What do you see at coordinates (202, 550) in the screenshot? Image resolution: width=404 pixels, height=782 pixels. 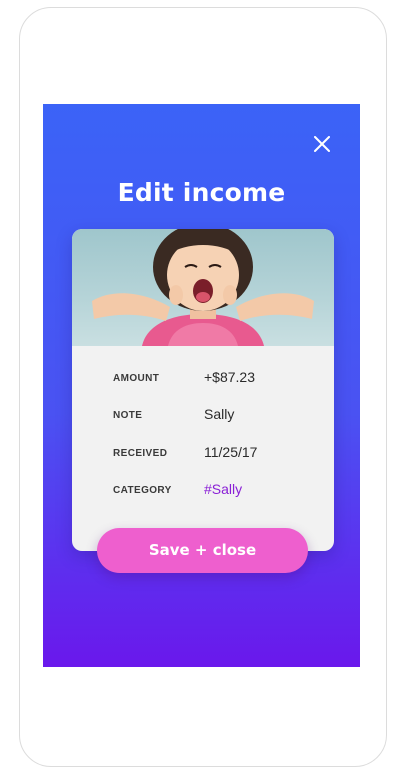 I see `save-close-button: Save + close` at bounding box center [202, 550].